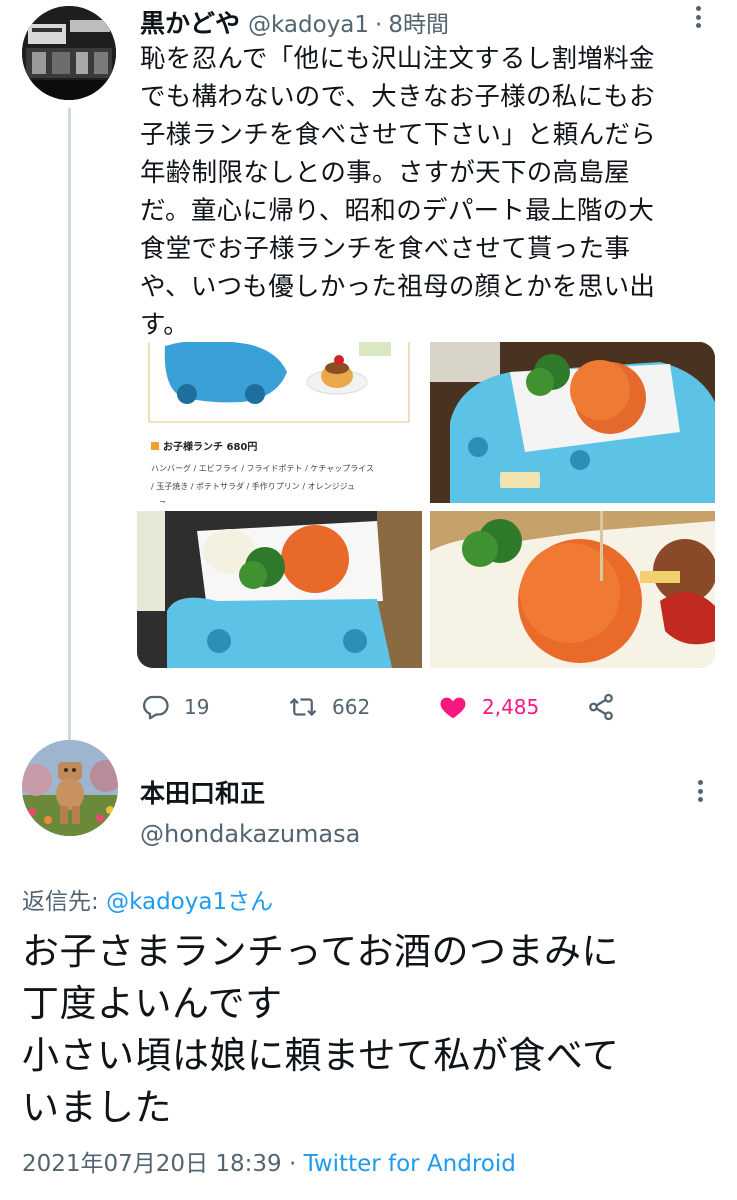  What do you see at coordinates (97, 1107) in the screenshot?
I see `reply-text-line: いました` at bounding box center [97, 1107].